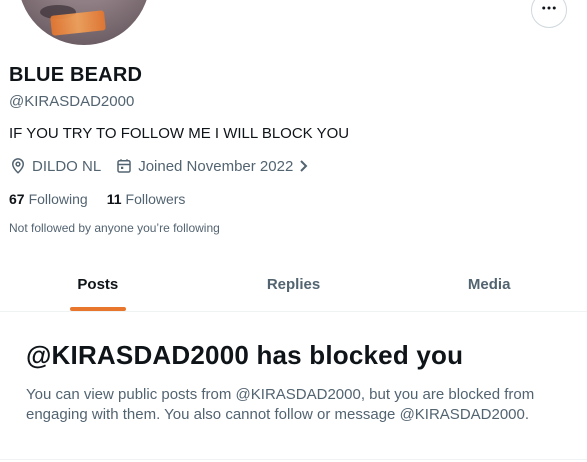 This screenshot has width=587, height=462. What do you see at coordinates (179, 133) in the screenshot?
I see `profile-bio: IF YOU TRY TO FOLLOW ME I WILL BLOCK YOU` at bounding box center [179, 133].